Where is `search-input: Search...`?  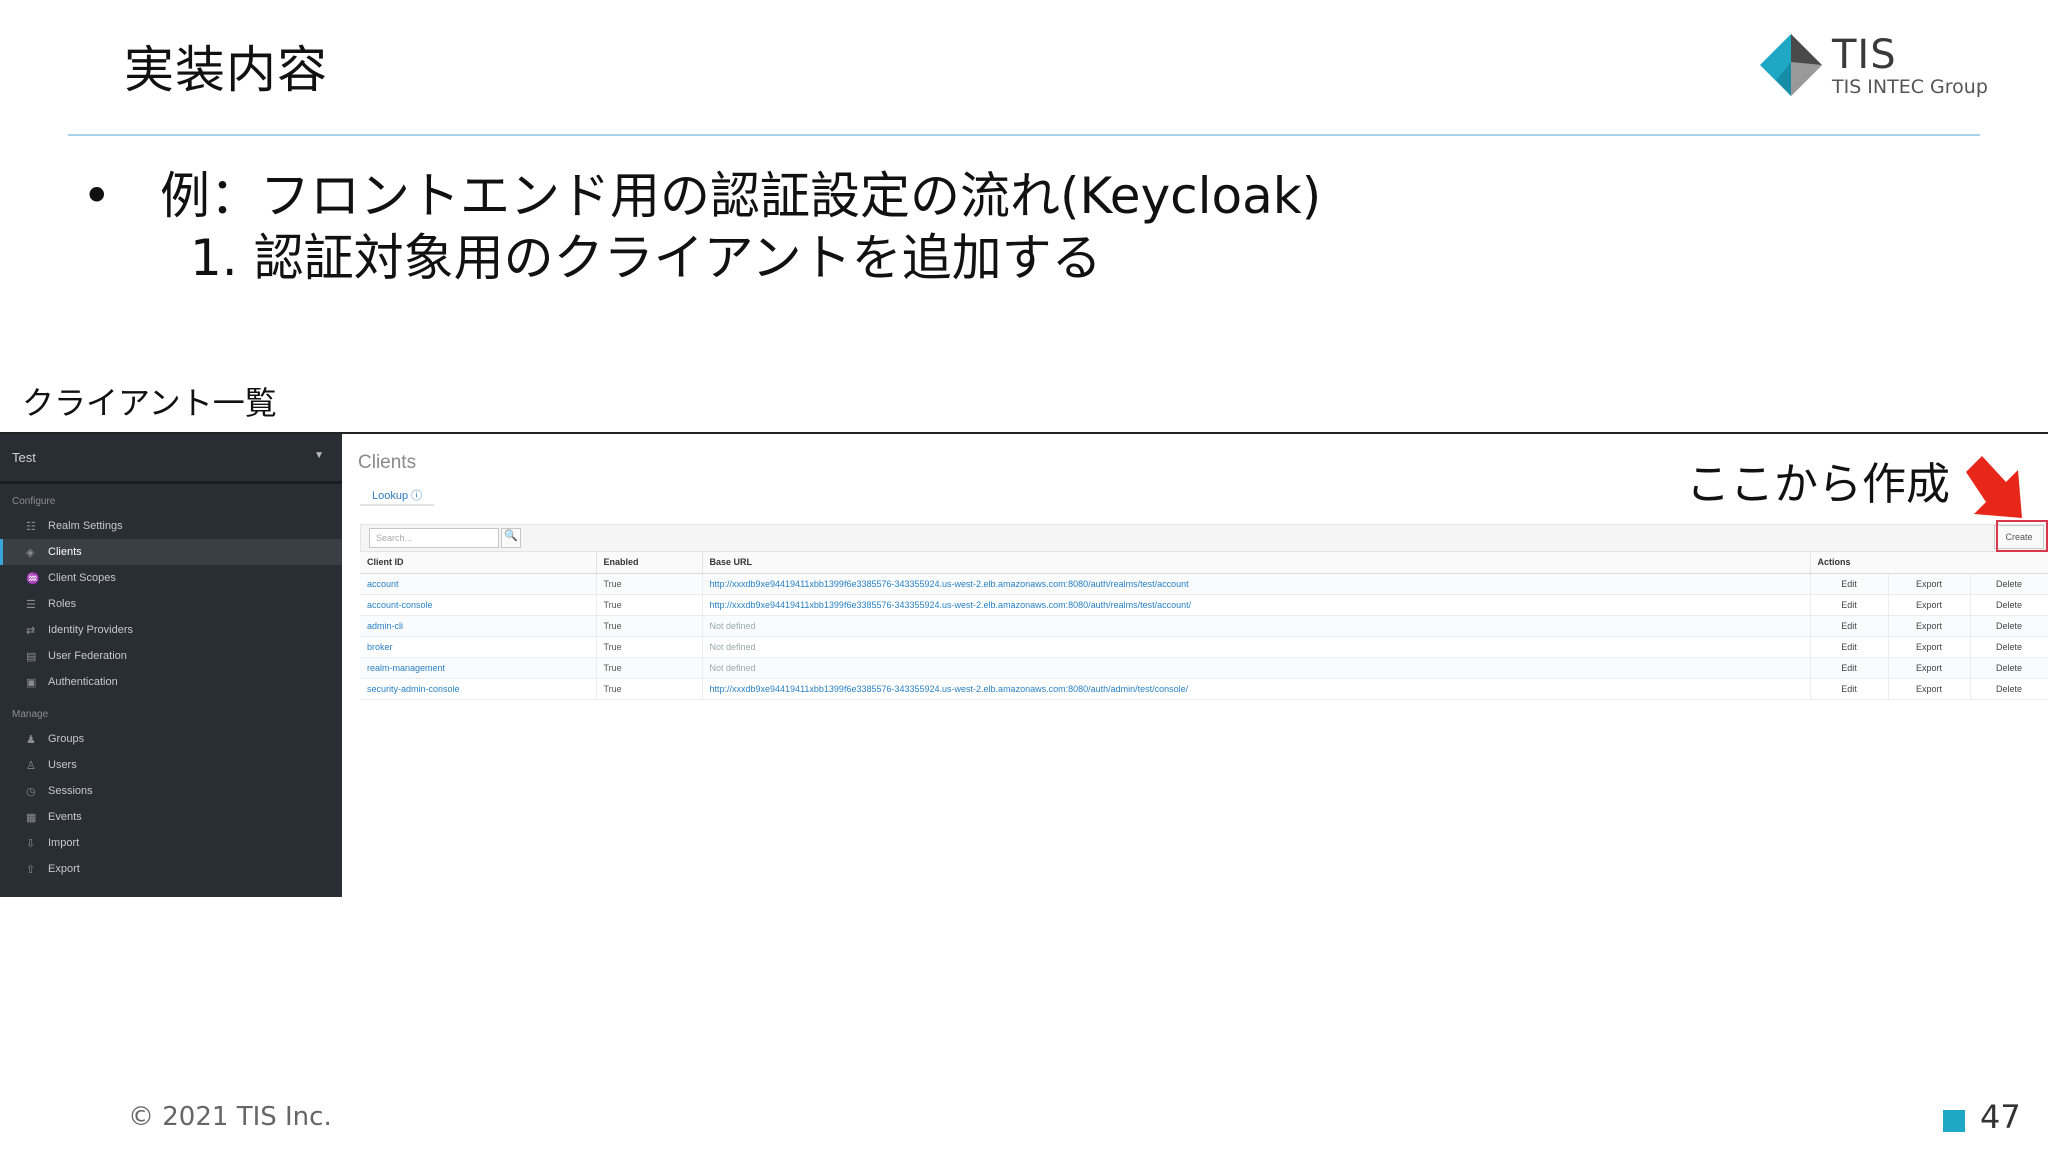 search-input: Search... is located at coordinates (434, 538).